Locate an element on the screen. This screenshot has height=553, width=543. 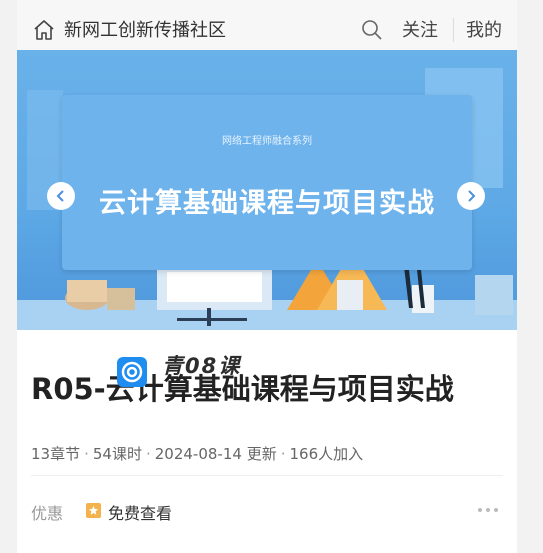
course-meta: 13章节 · 54课时 · 2024-08-14 更新 · 166人加入 is located at coordinates (197, 453).